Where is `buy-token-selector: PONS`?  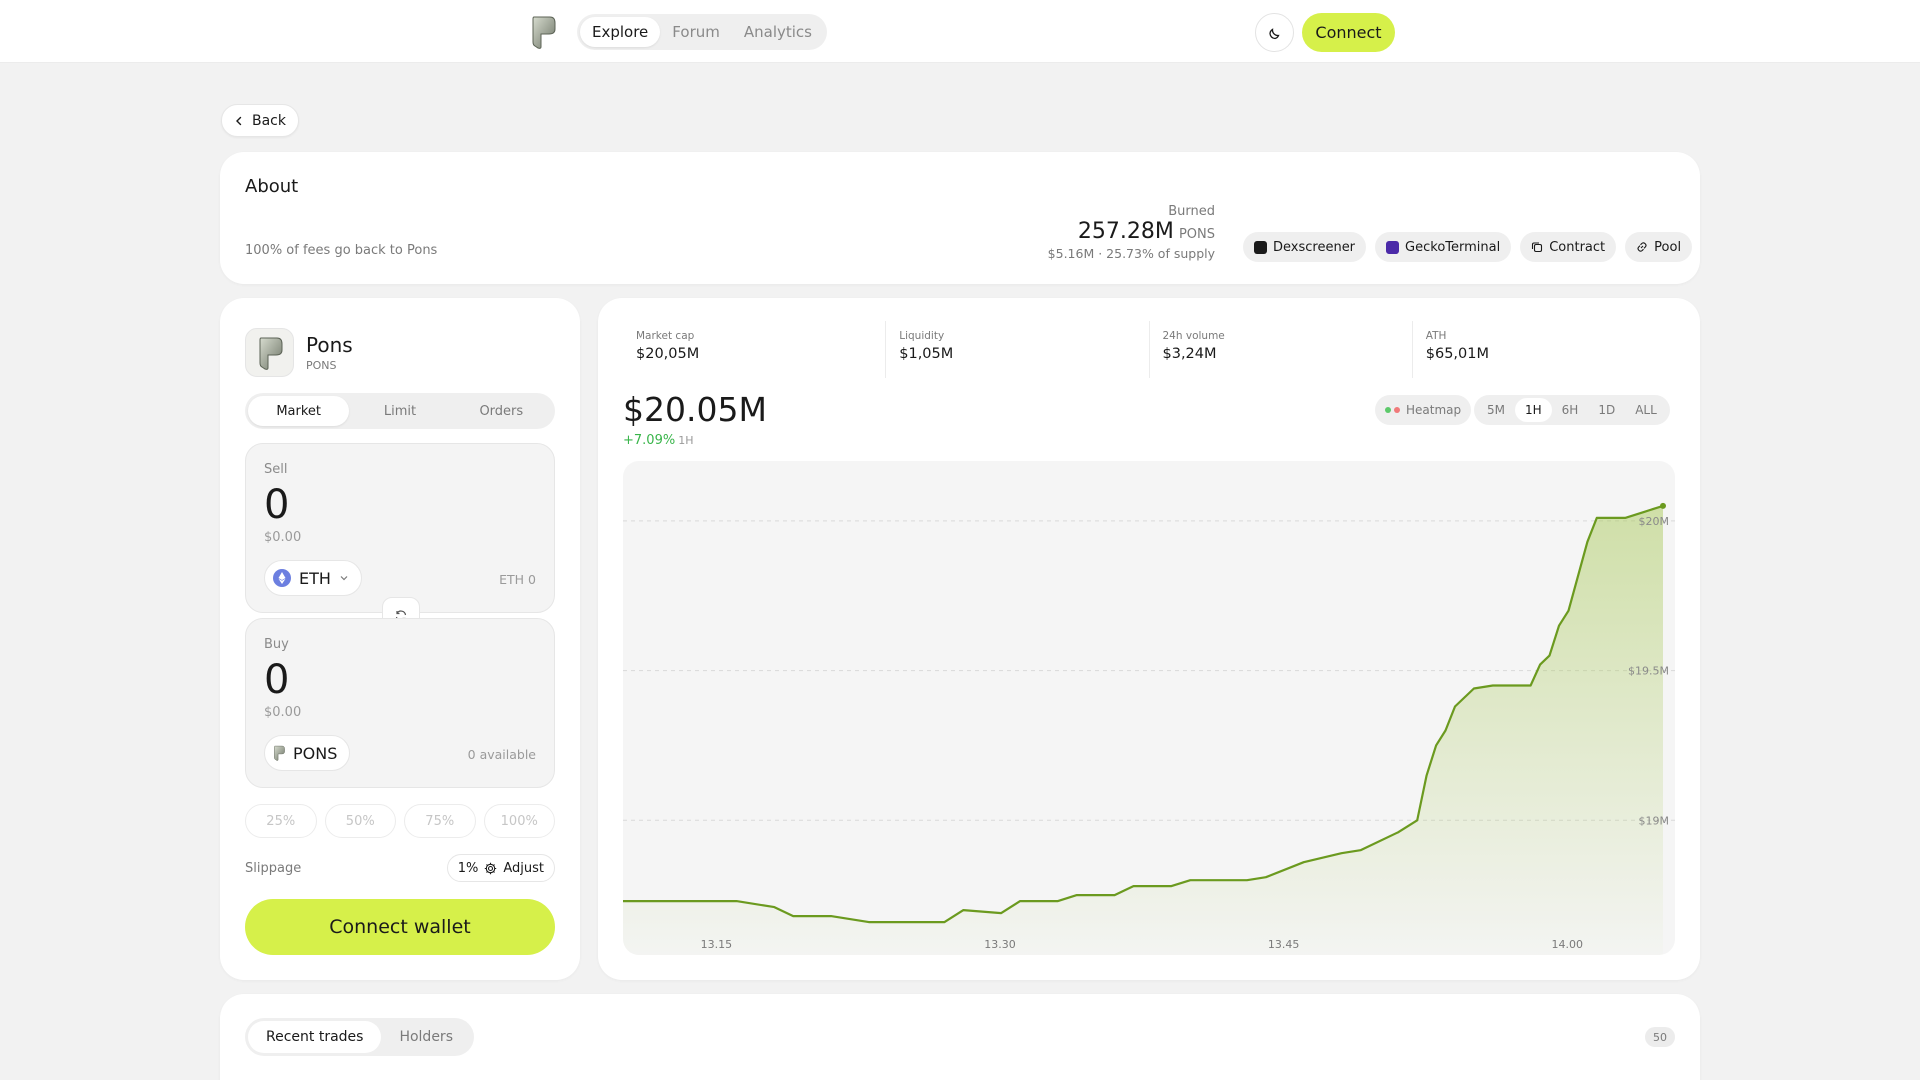
buy-token-selector: PONS is located at coordinates (307, 753).